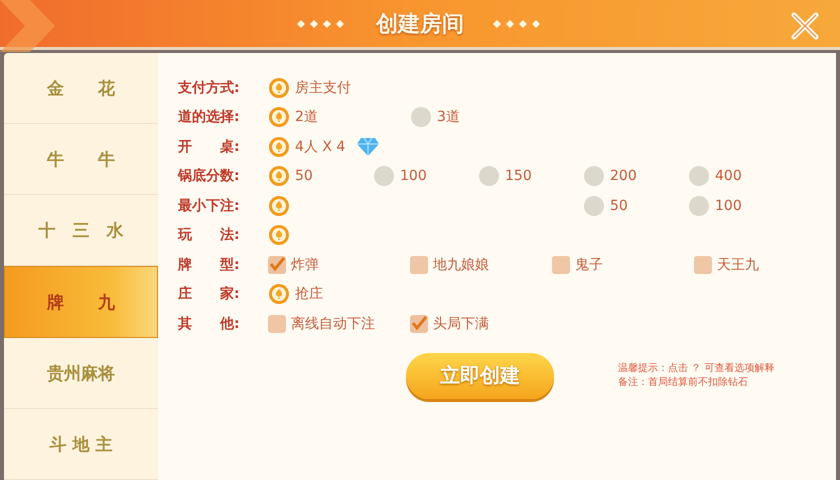 The height and width of the screenshot is (480, 840). Describe the element at coordinates (738, 265) in the screenshot. I see `option-label: 天王九` at that location.